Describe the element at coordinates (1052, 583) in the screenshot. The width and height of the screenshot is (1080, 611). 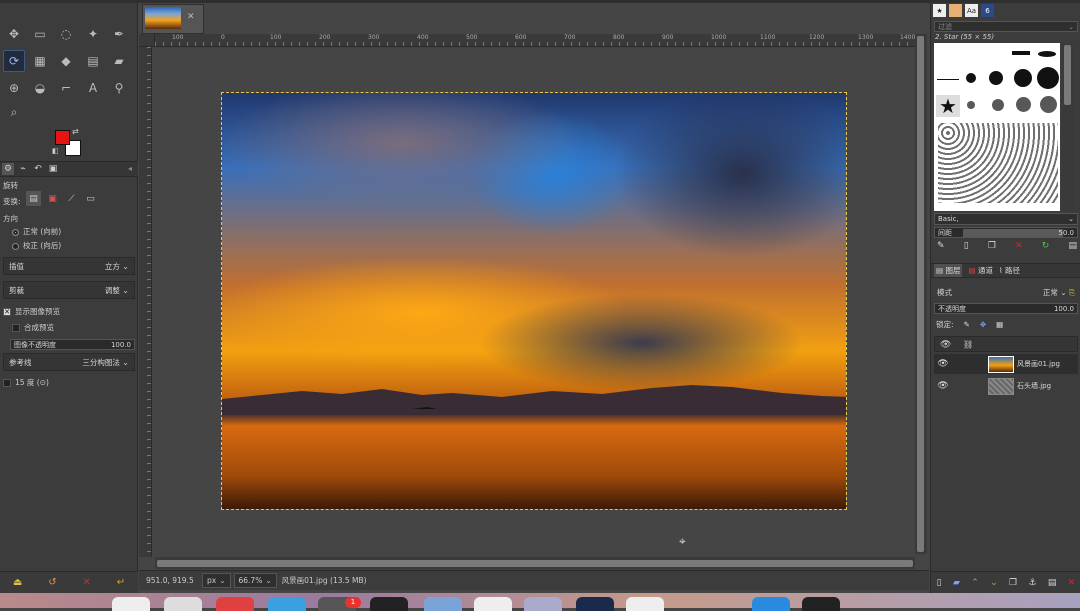
I see `merge-layer-icon: ▤` at that location.